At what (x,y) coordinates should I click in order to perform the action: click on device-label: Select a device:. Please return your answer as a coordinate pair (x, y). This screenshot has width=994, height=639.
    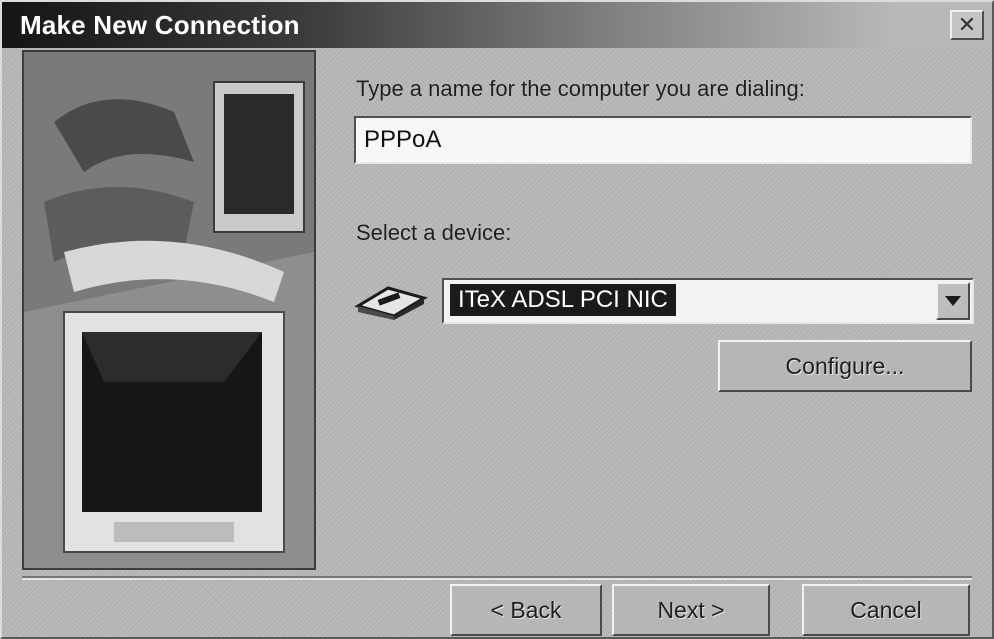
    Looking at the image, I should click on (434, 232).